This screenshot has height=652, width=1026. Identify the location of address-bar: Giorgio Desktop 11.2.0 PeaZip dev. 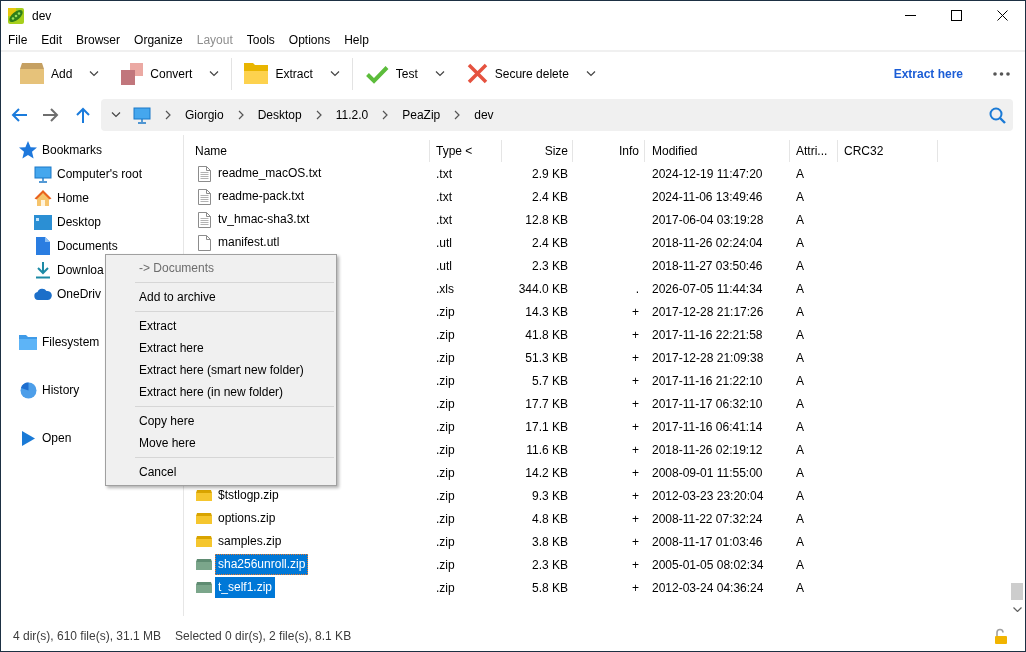
(557, 115).